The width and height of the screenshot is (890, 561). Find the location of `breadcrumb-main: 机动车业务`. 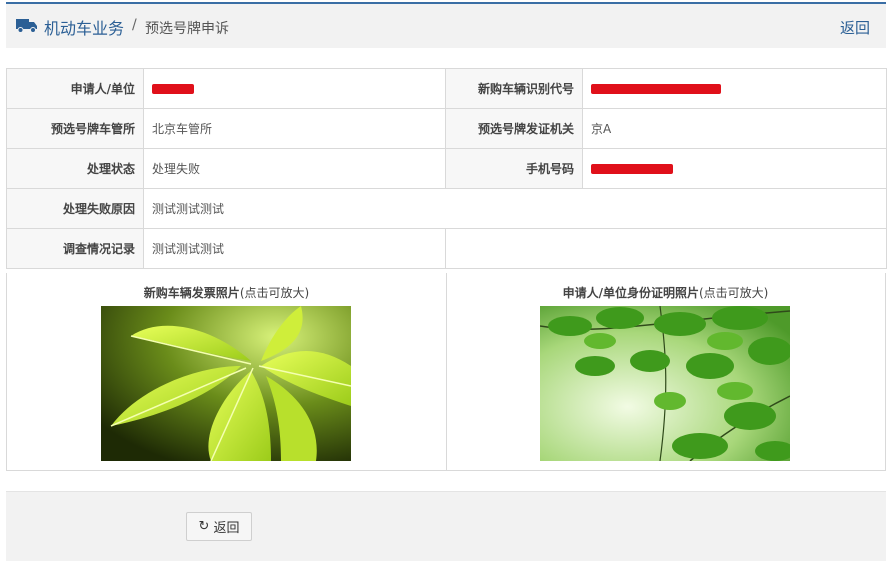

breadcrumb-main: 机动车业务 is located at coordinates (84, 27).